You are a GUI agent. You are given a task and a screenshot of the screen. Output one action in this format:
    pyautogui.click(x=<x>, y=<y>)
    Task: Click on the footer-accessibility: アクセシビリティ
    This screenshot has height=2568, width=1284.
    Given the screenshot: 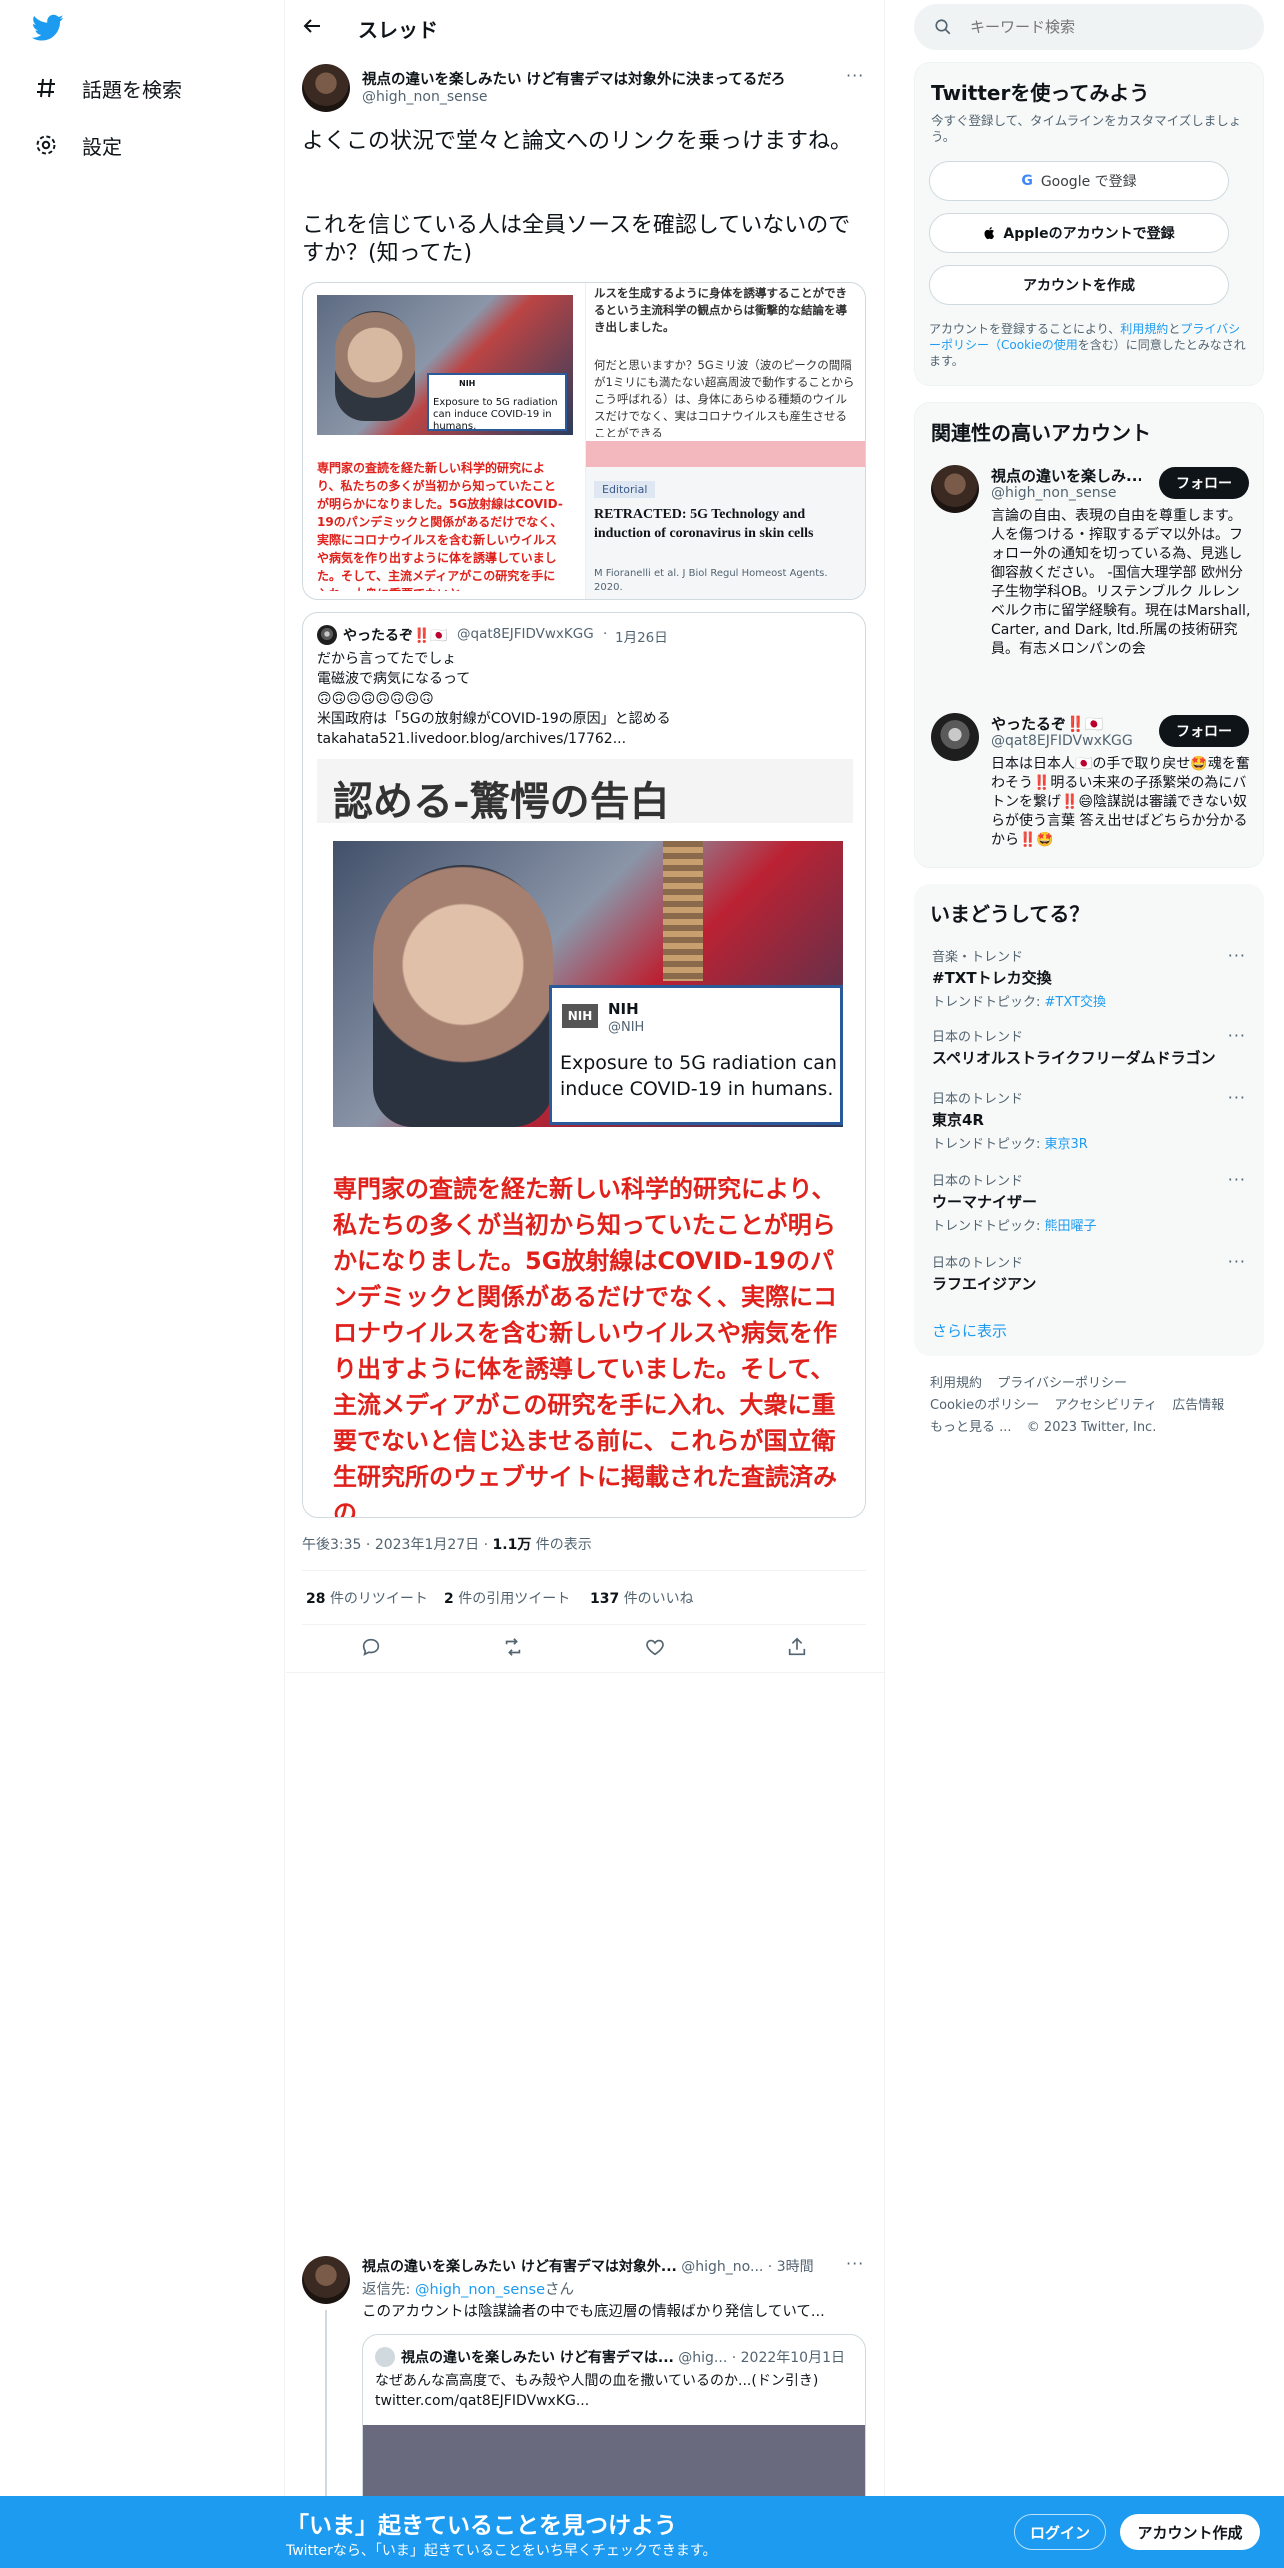 What is the action you would take?
    pyautogui.click(x=1105, y=1405)
    